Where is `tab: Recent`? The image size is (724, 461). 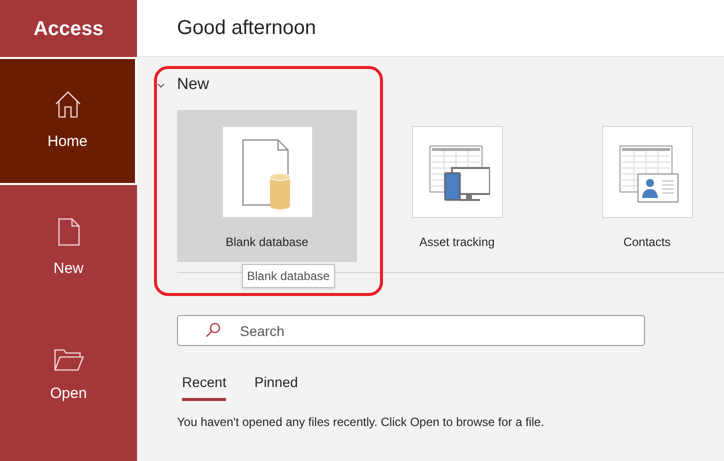 tab: Recent is located at coordinates (204, 386).